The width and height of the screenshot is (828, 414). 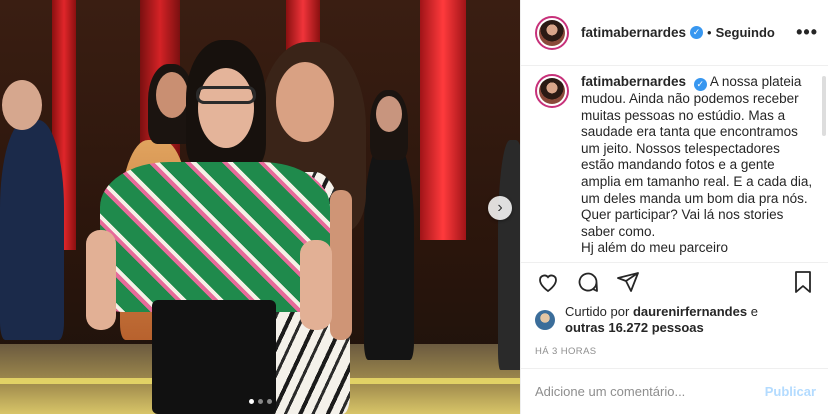 What do you see at coordinates (678, 165) in the screenshot?
I see `caption-line: estão mandando fotos e a gente` at bounding box center [678, 165].